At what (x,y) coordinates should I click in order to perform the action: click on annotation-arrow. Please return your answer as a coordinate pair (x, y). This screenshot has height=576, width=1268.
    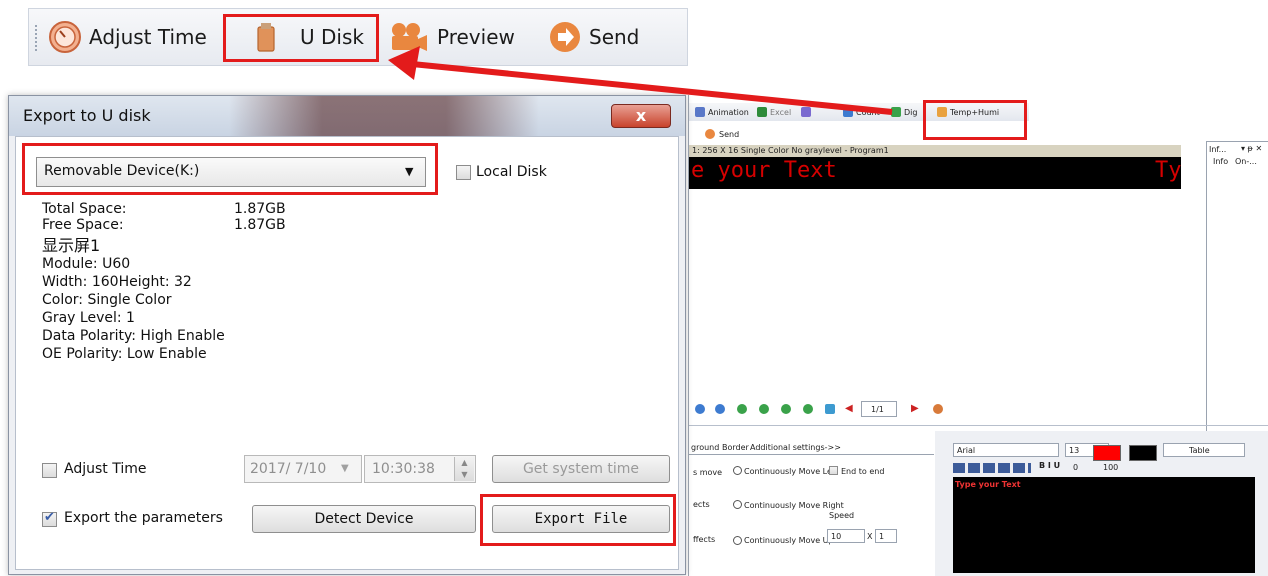
    Looking at the image, I should click on (640, 80).